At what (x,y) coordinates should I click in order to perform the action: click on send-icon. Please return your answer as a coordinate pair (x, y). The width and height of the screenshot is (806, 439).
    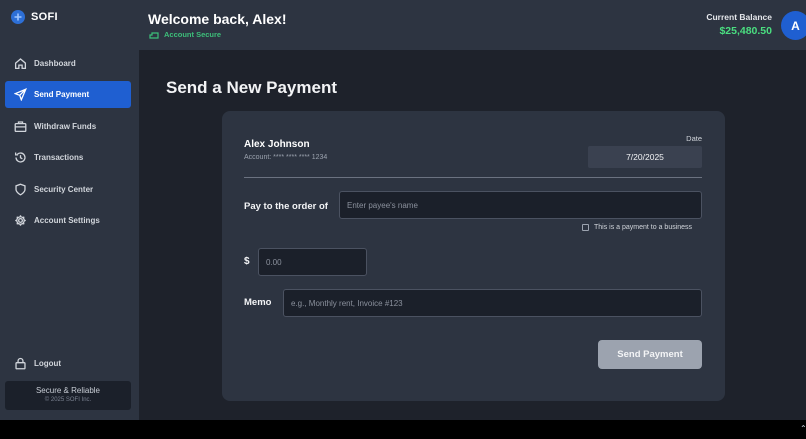
    Looking at the image, I should click on (20, 95).